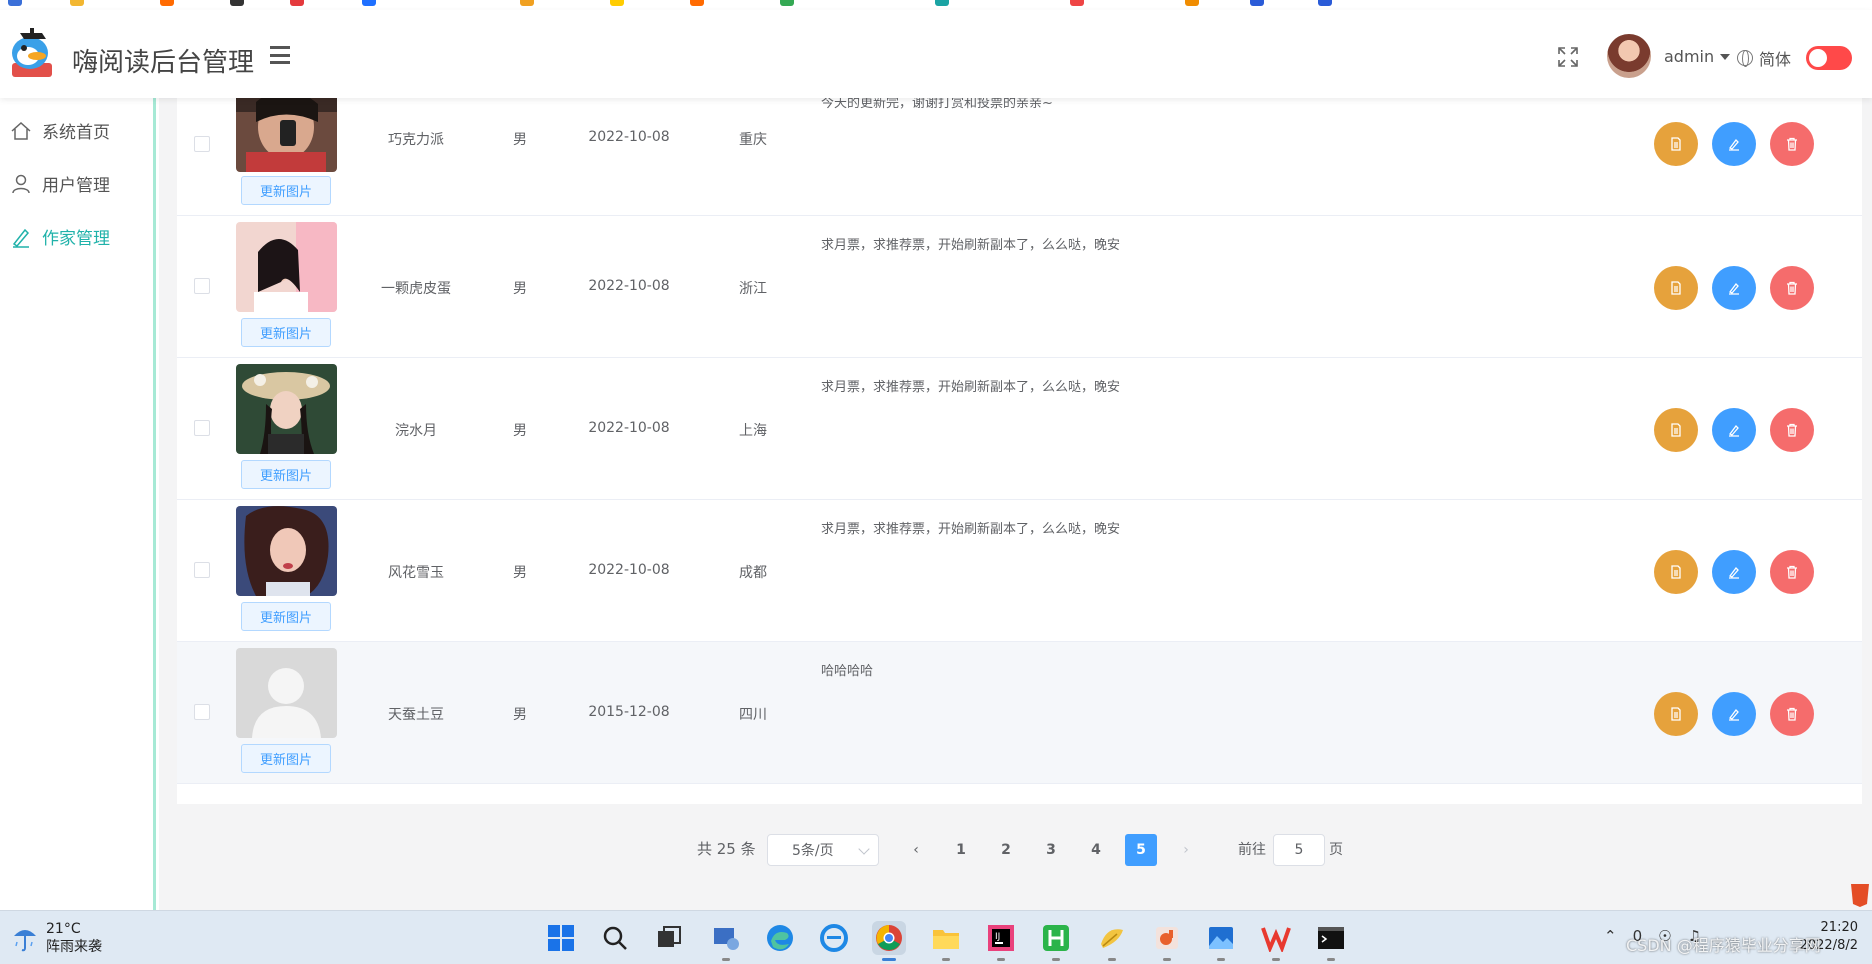  Describe the element at coordinates (1112, 941) in the screenshot. I see `feather-app-icon` at that location.